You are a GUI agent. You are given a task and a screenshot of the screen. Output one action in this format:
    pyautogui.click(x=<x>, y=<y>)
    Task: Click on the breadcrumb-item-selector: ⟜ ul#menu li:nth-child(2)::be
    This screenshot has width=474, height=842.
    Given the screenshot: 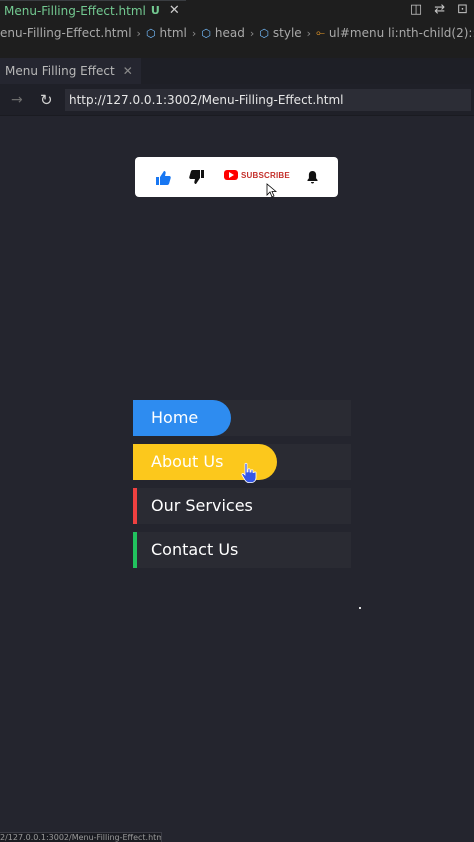 What is the action you would take?
    pyautogui.click(x=395, y=33)
    